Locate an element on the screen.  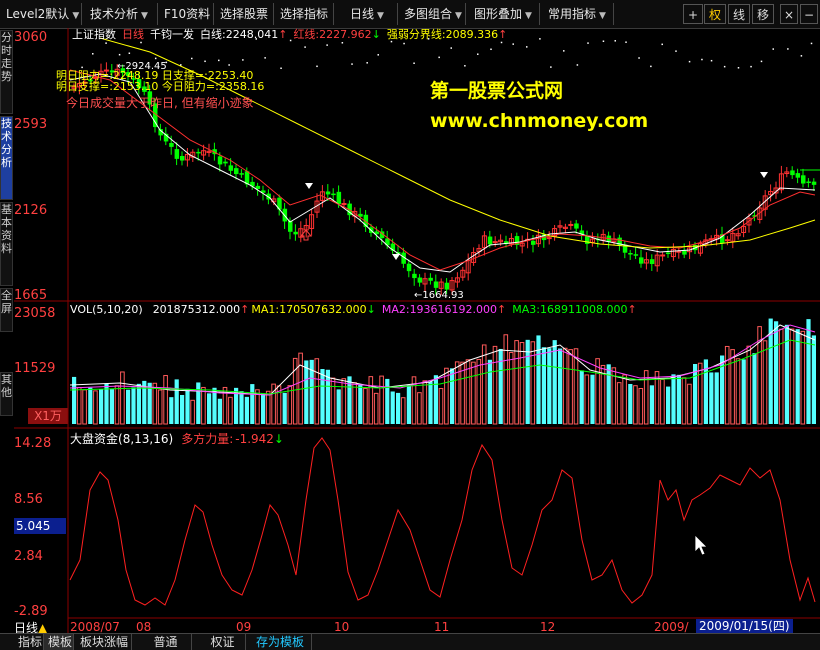
white-line-value: 2248.041 is located at coordinates (252, 34).